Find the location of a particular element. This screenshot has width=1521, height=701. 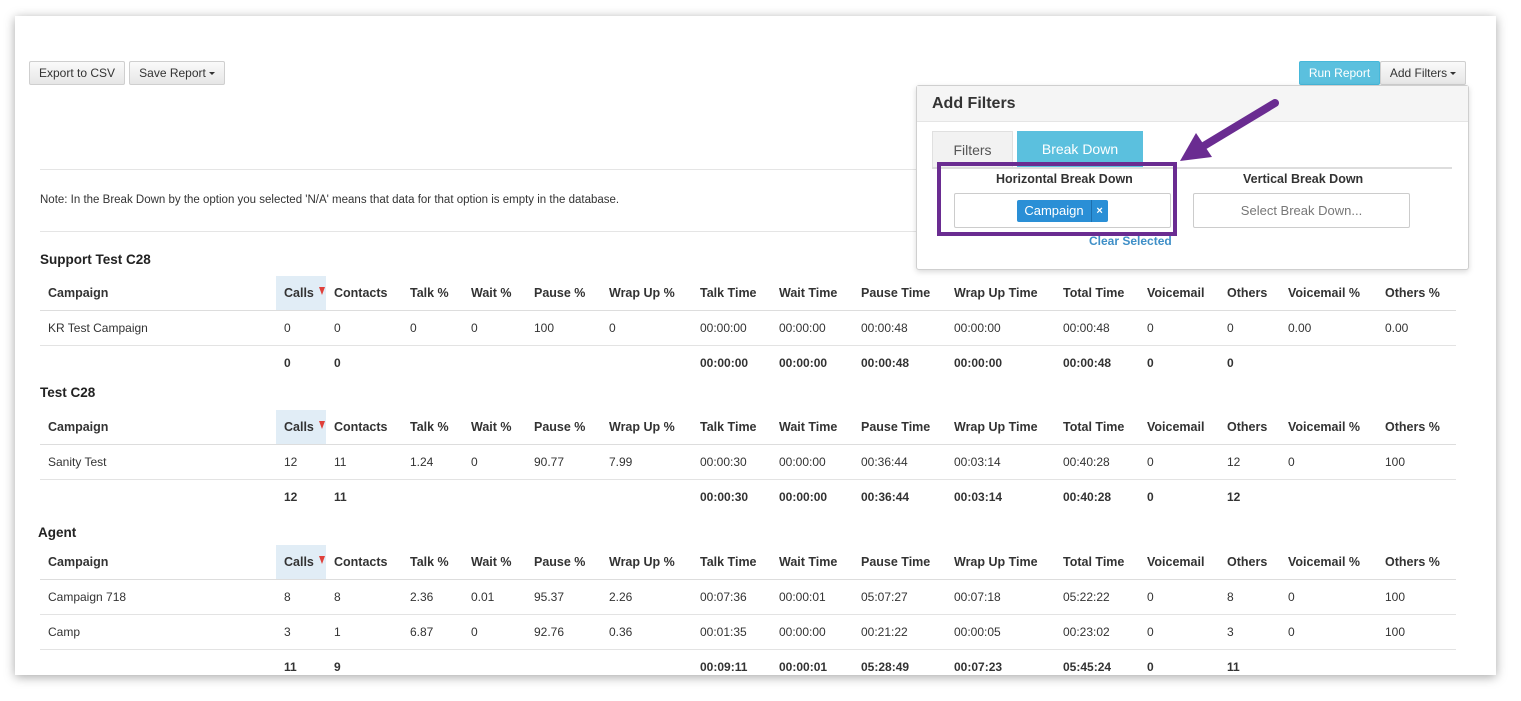

table-cell: 92.76 is located at coordinates (563, 632).